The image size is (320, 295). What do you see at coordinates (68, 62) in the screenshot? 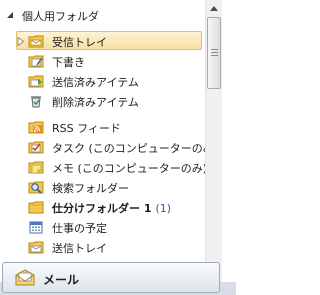
I see `folder-item-label: 下書き` at bounding box center [68, 62].